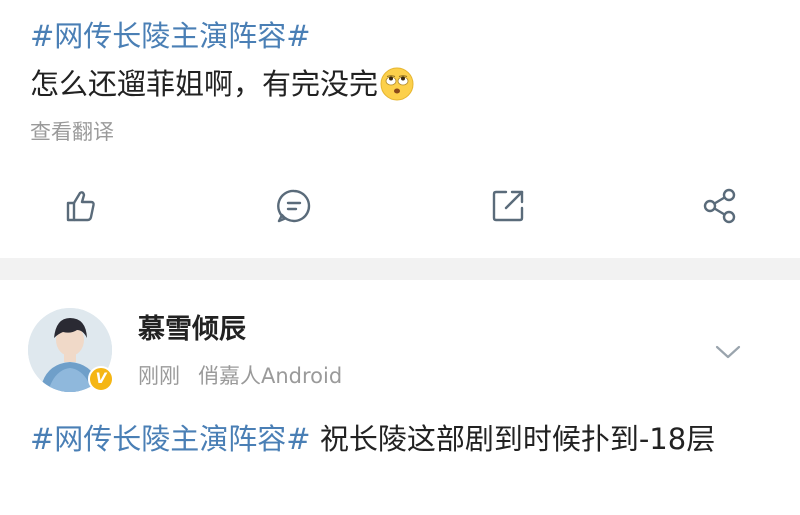 The width and height of the screenshot is (800, 515). I want to click on comment-button, so click(294, 206).